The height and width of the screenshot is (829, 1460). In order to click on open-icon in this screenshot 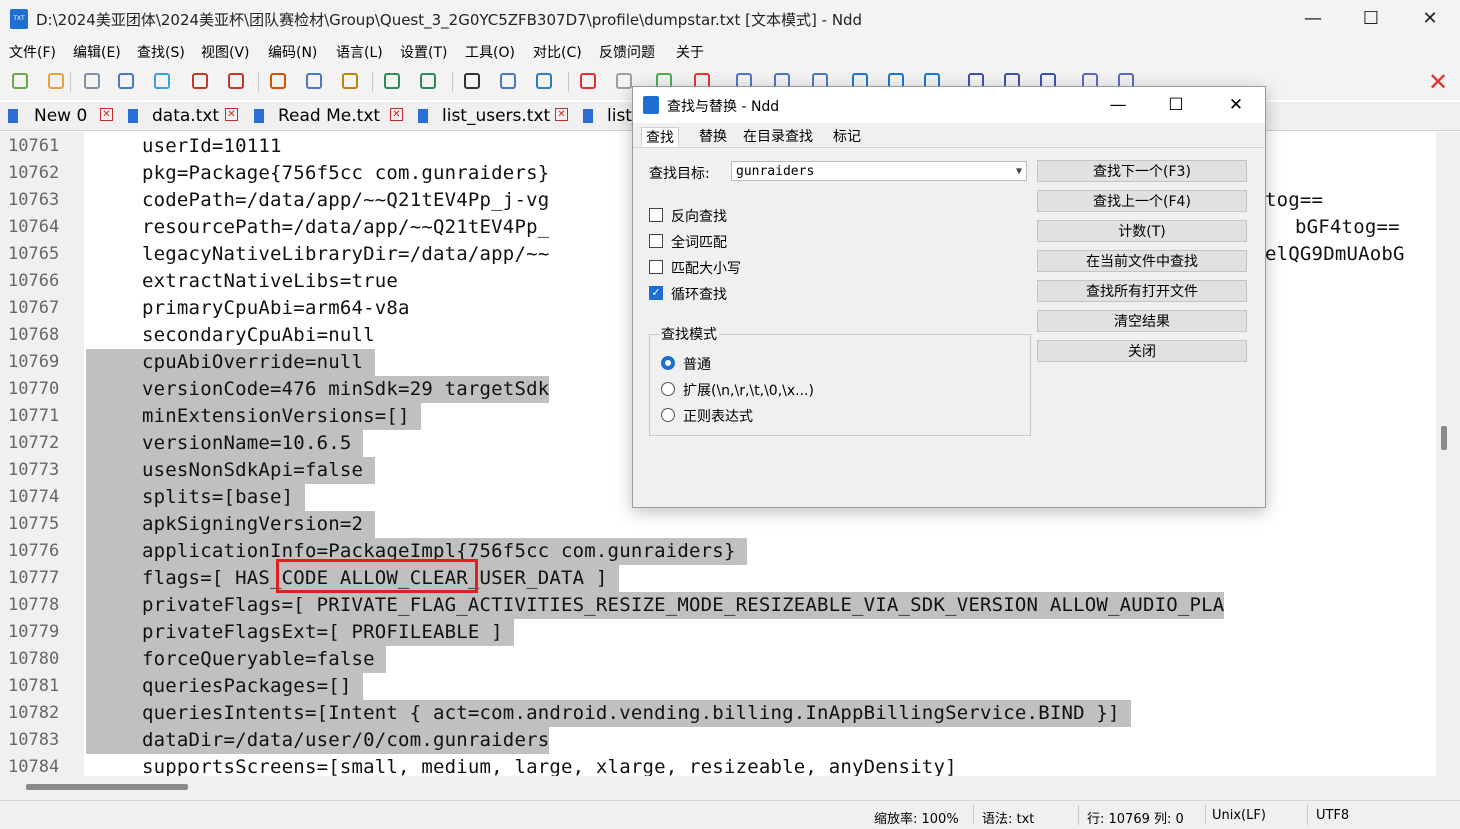, I will do `click(56, 81)`.